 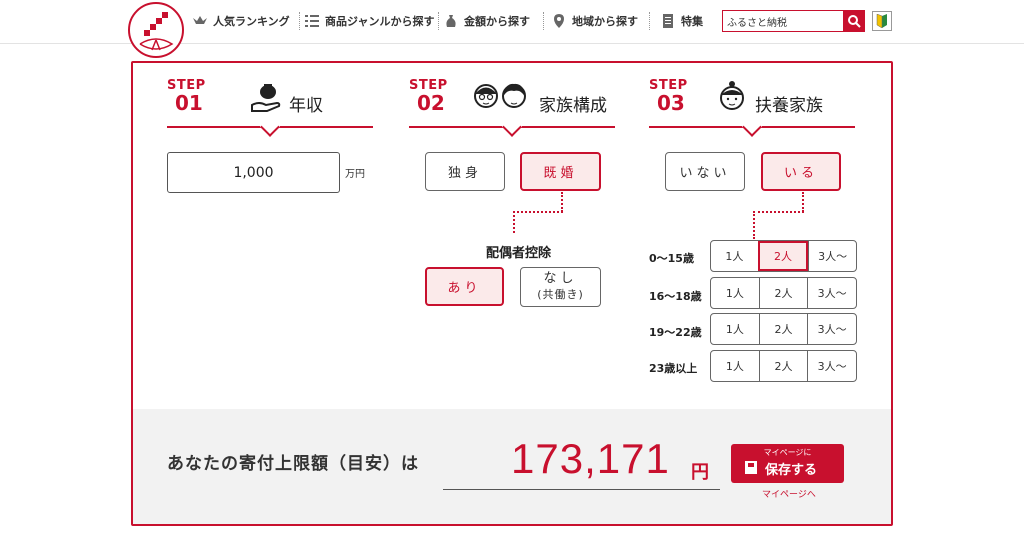 What do you see at coordinates (560, 171) in the screenshot?
I see `married-button: 既婚` at bounding box center [560, 171].